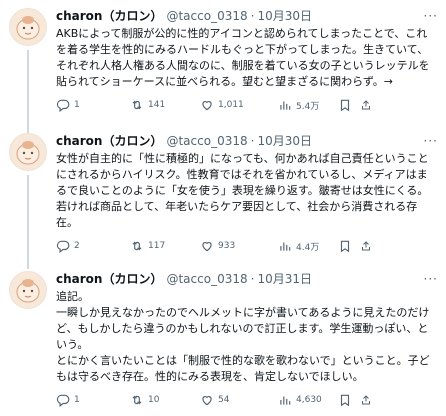 This screenshot has width=446, height=416. Describe the element at coordinates (227, 246) in the screenshot. I see `like-count: 933` at that location.